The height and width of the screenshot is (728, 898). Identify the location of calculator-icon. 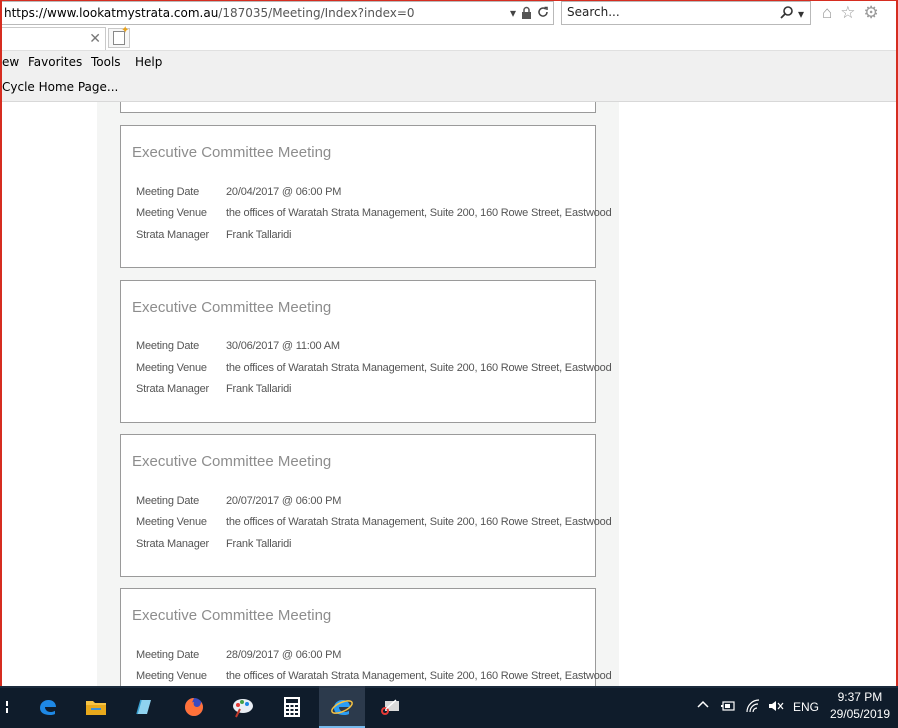
(292, 707).